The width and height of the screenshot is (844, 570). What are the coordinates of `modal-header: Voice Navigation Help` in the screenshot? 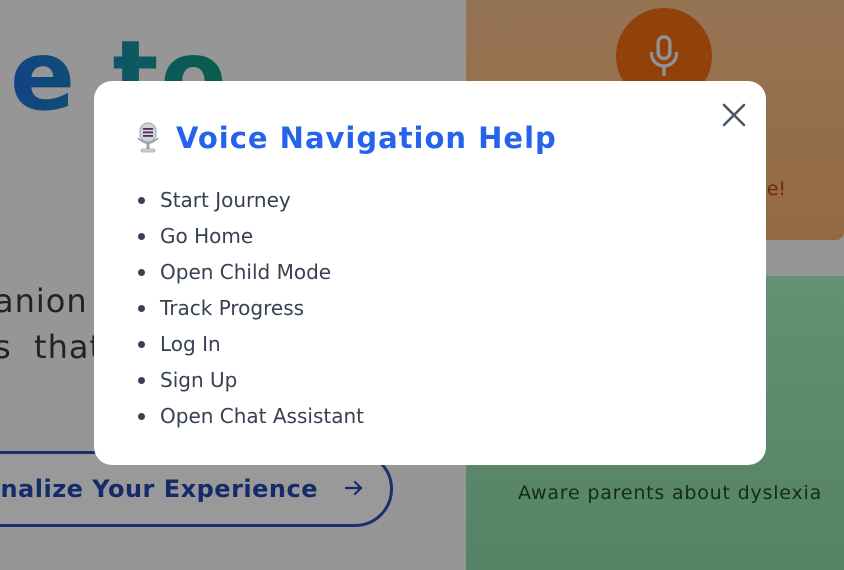 It's located at (346, 138).